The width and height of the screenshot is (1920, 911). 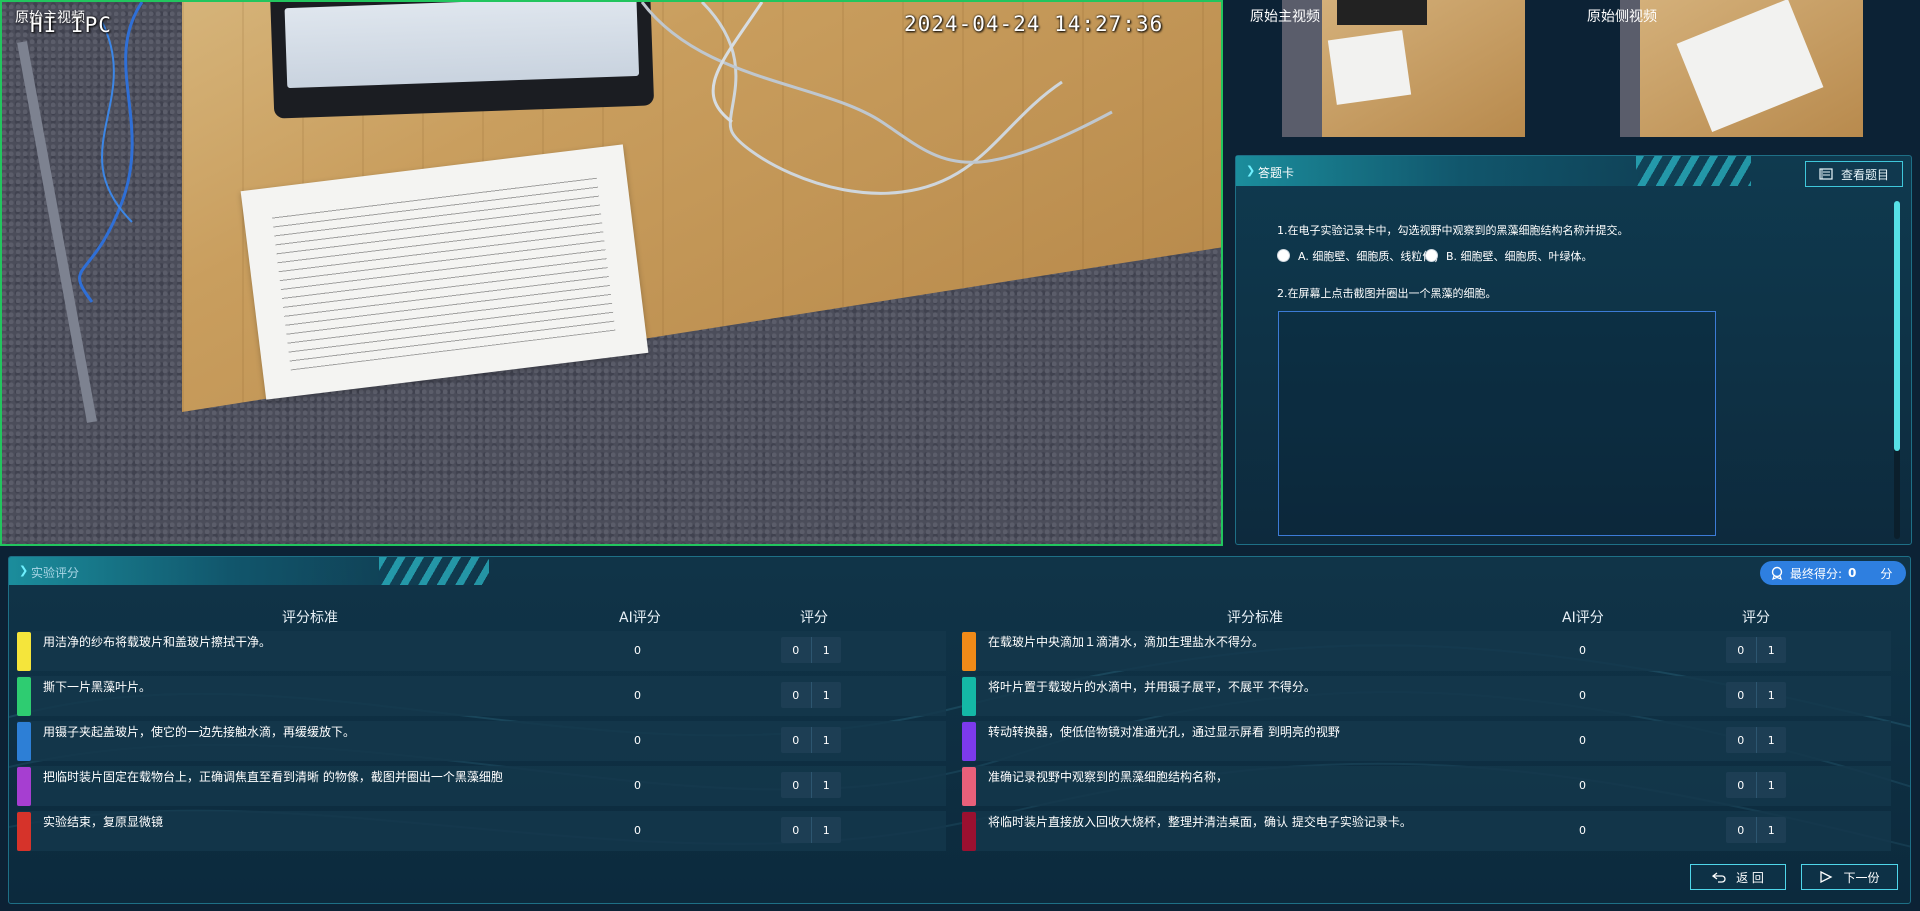 I want to click on criterion-text: 实验结束，复原显微镜, so click(x=103, y=822).